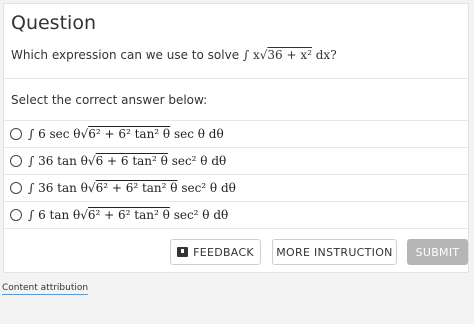  I want to click on prompt-text: Which expression can we use to solve, so click(125, 55).